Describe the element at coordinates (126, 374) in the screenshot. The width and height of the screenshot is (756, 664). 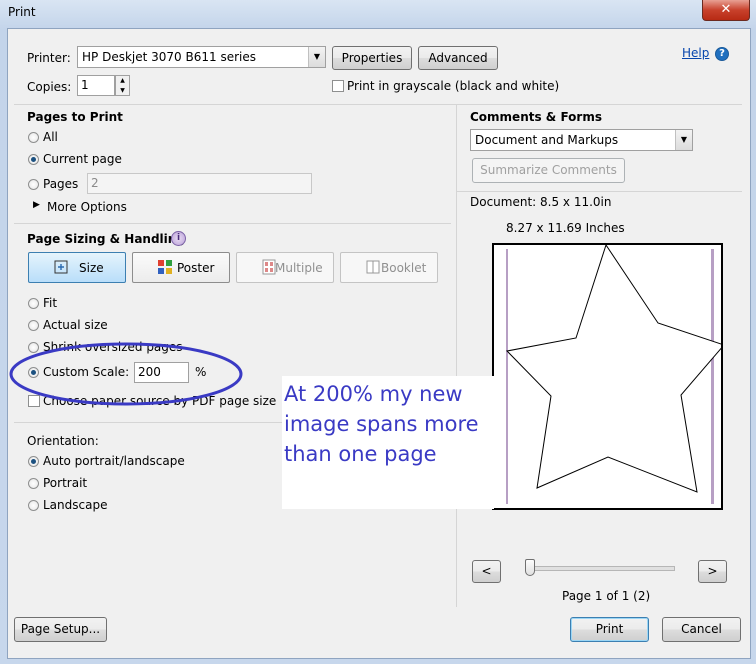
I see `highlight-ellipse` at that location.